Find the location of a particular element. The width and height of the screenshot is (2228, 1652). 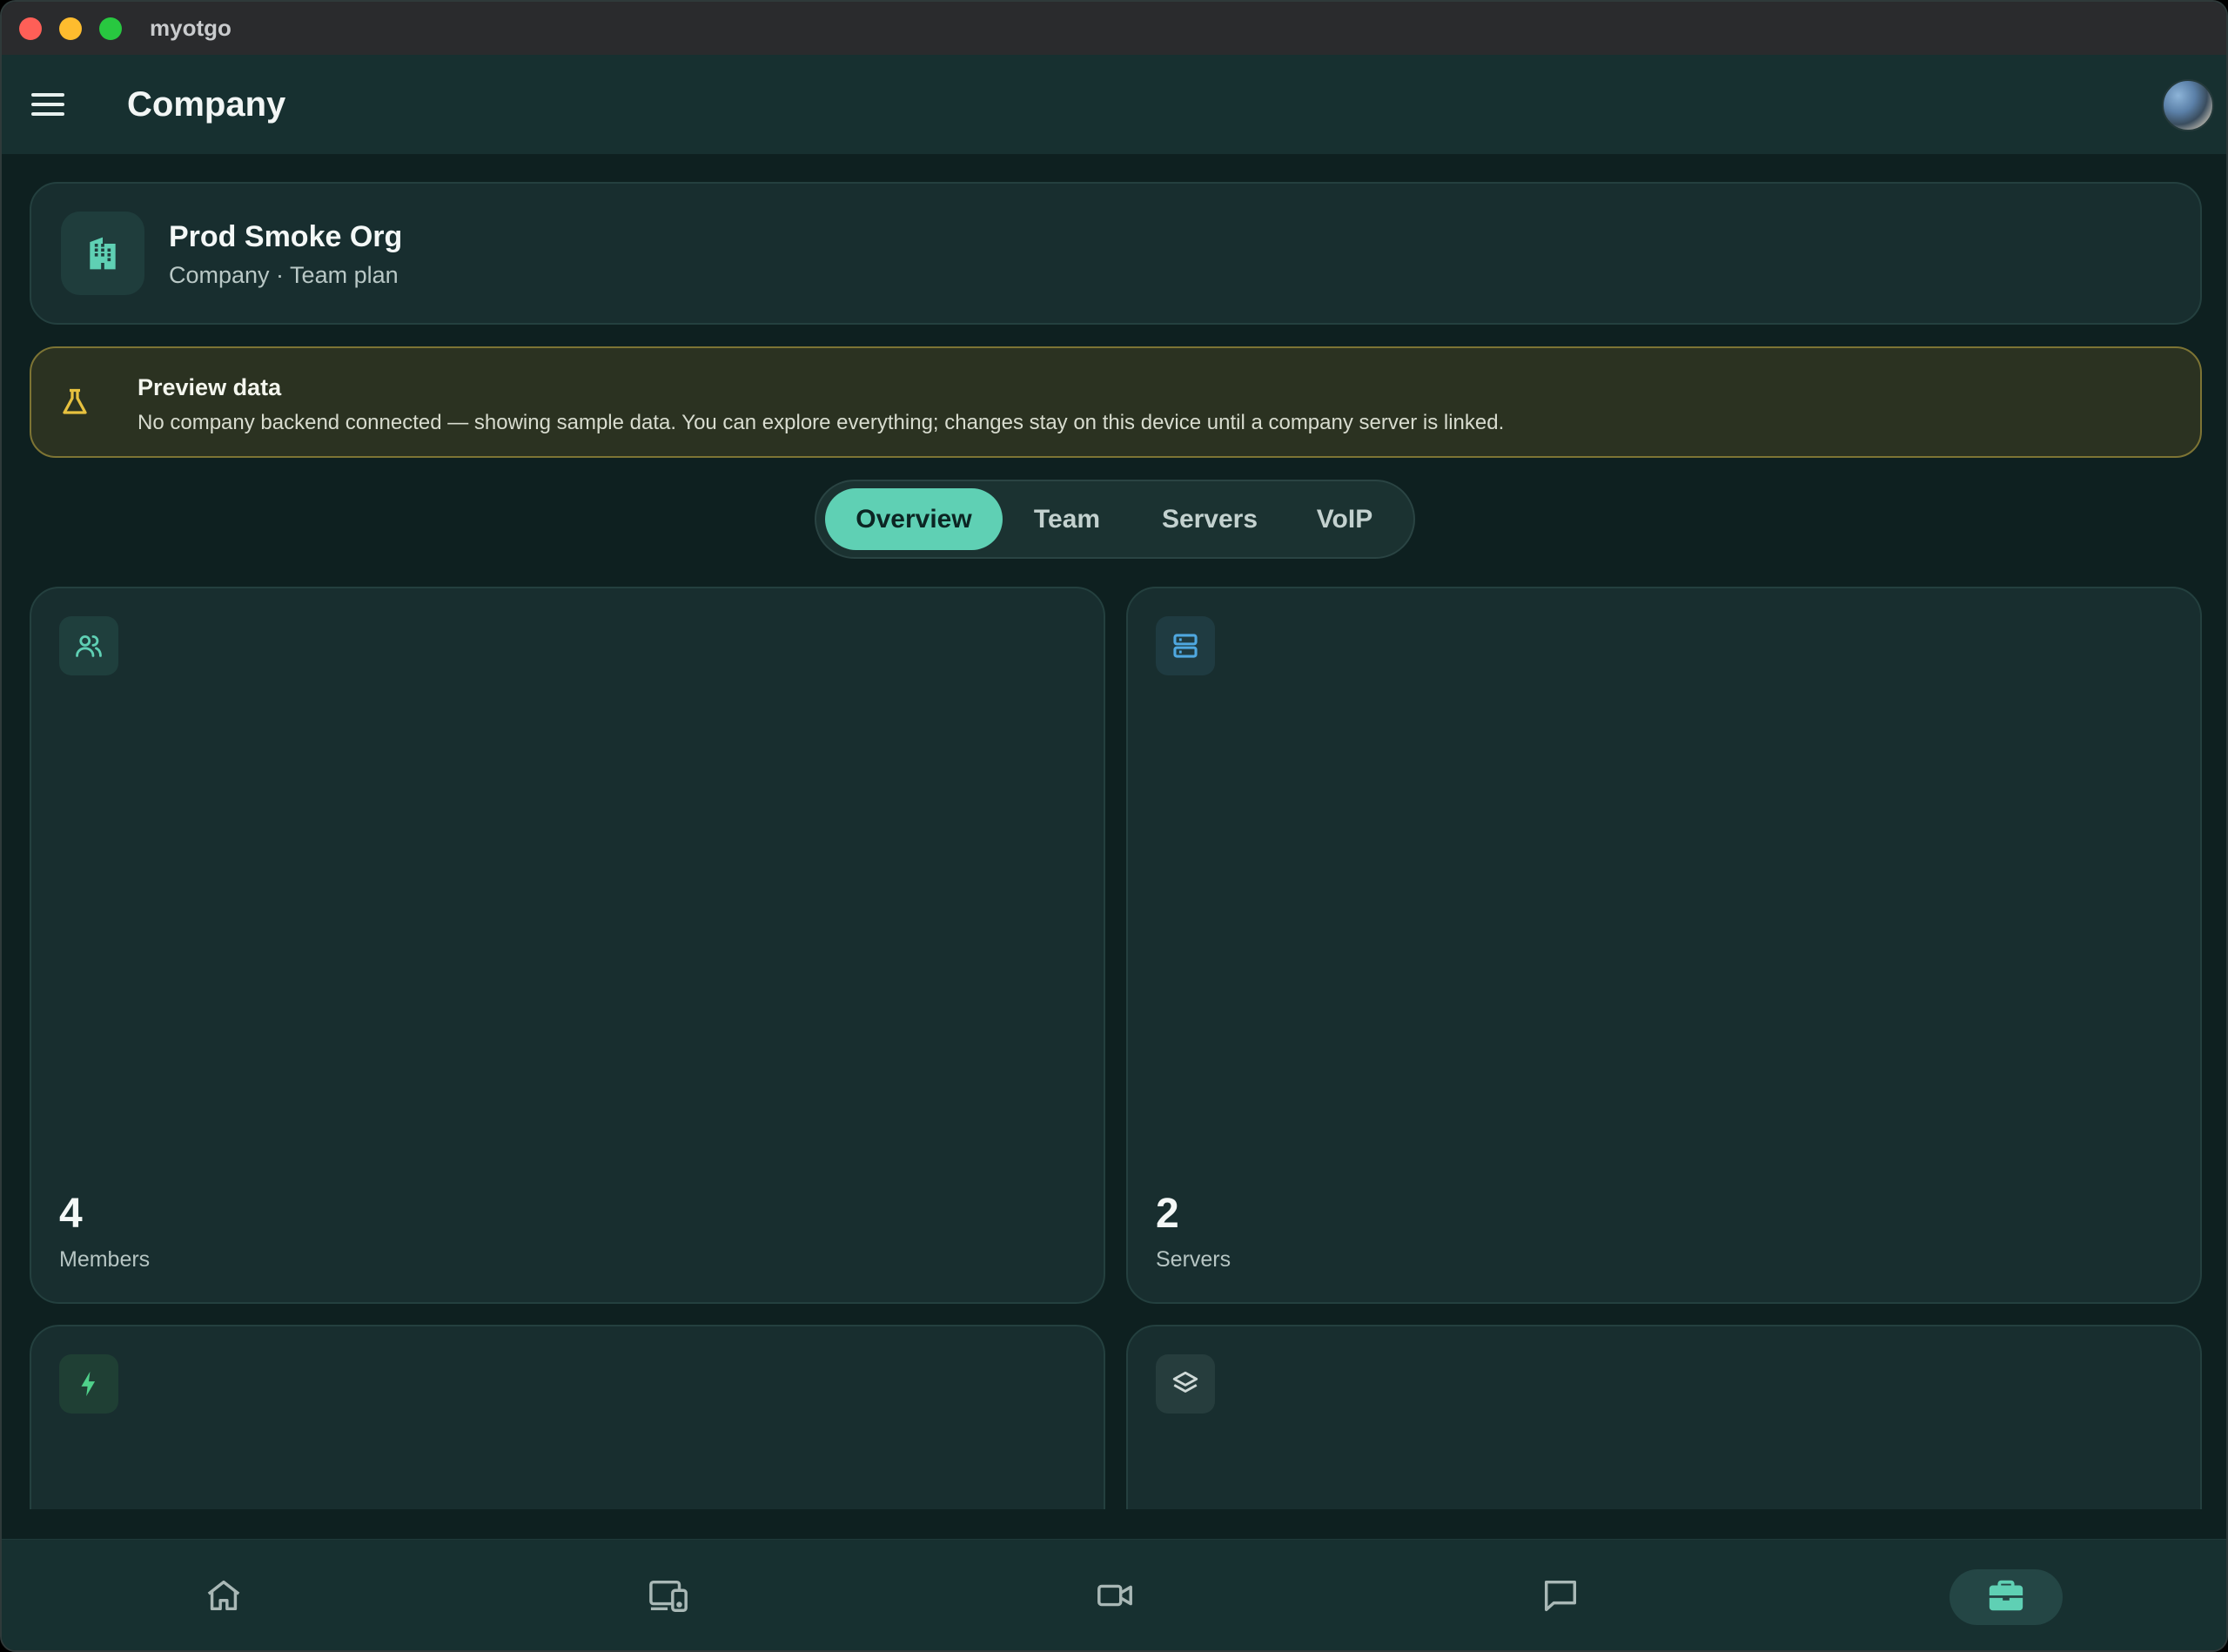

tab-servers: Servers is located at coordinates (1209, 519).